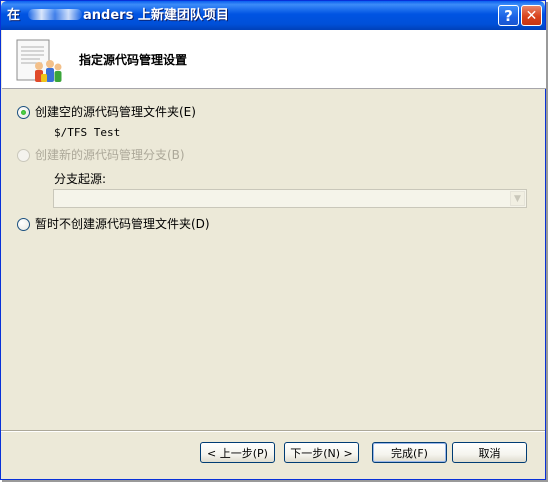  Describe the element at coordinates (237, 452) in the screenshot. I see `back-button: < 上一步(P)` at that location.